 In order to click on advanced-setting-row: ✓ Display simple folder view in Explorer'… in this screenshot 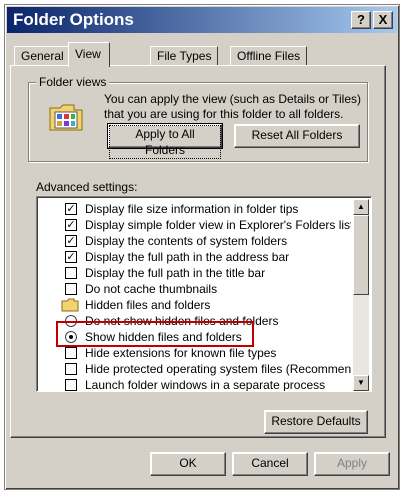, I will do `click(195, 225)`.